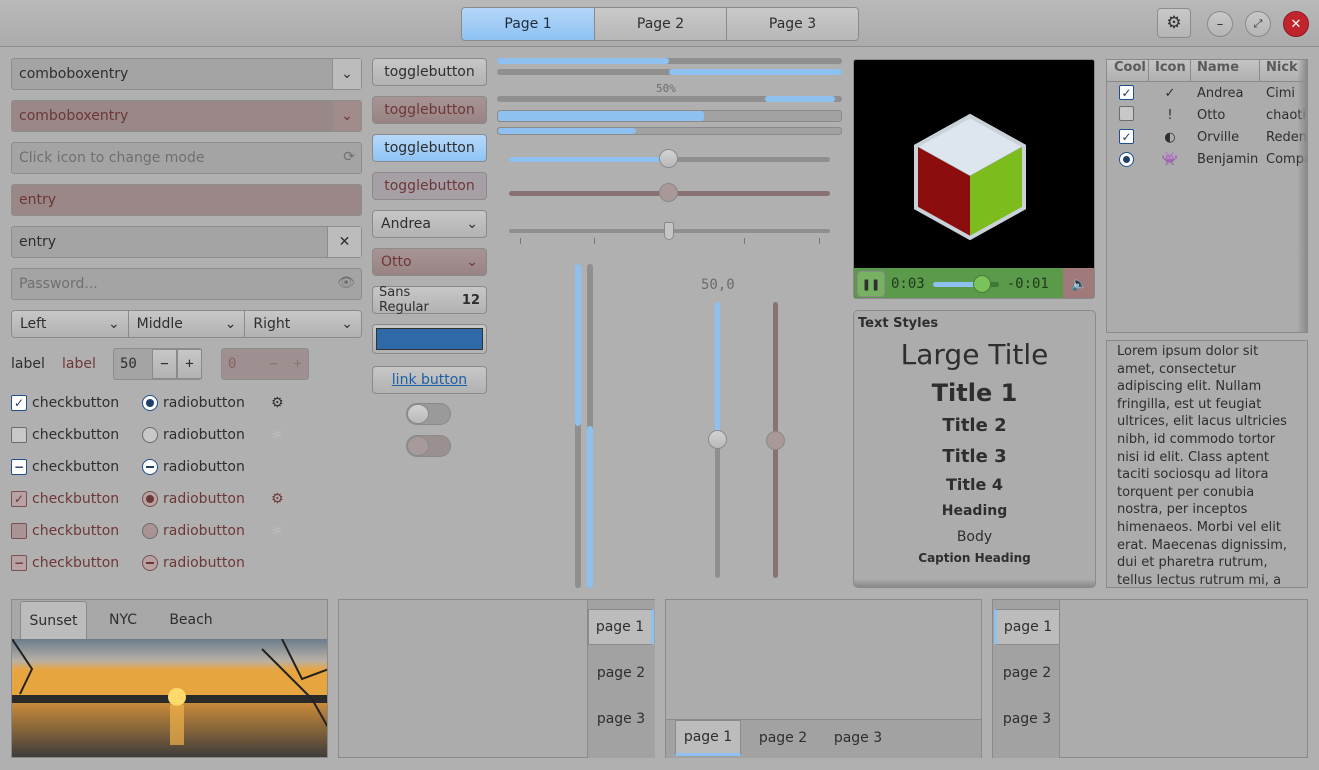 The image size is (1319, 770). Describe the element at coordinates (70, 324) in the screenshot. I see `combo-left: Left ⌄` at that location.